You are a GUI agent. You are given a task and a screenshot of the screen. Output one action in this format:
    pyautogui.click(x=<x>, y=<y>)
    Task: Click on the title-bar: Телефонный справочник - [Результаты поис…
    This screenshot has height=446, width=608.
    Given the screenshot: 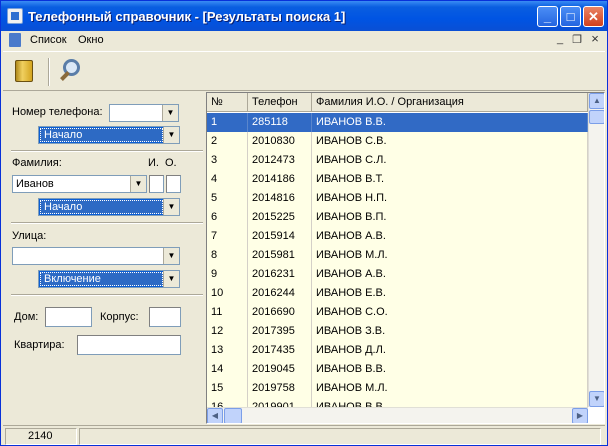 What is the action you would take?
    pyautogui.click(x=304, y=16)
    